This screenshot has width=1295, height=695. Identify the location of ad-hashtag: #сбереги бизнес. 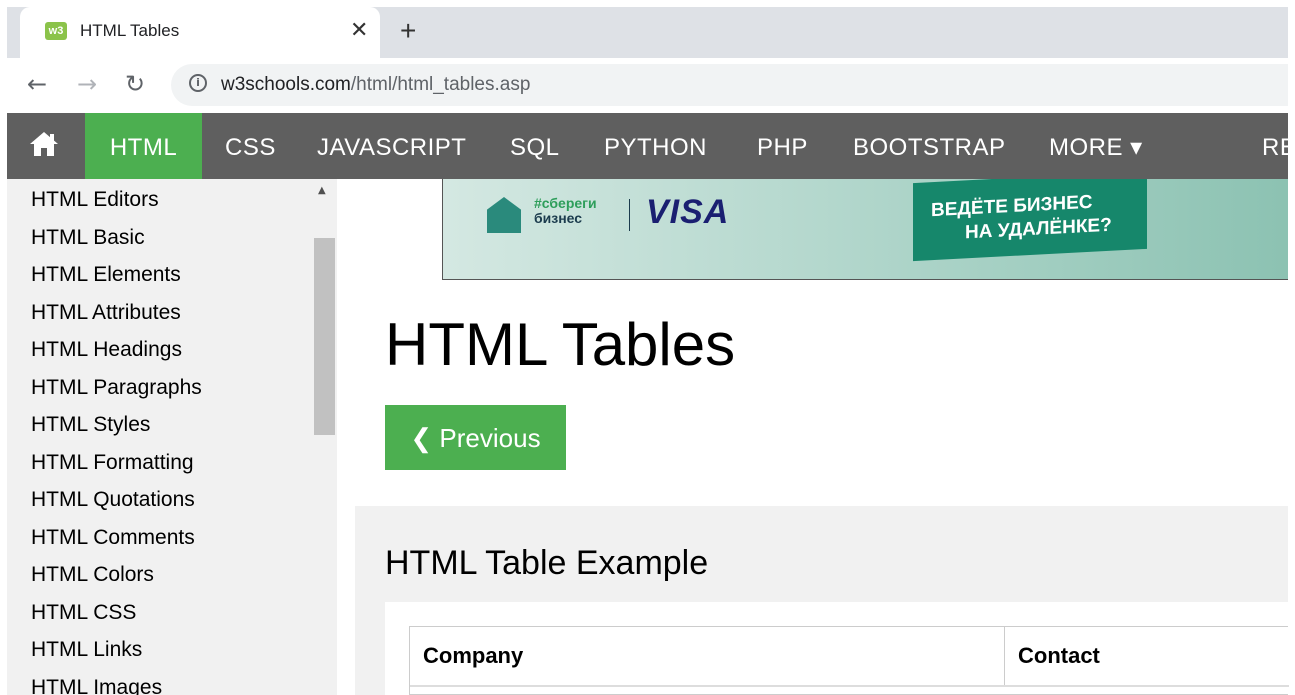
(565, 211).